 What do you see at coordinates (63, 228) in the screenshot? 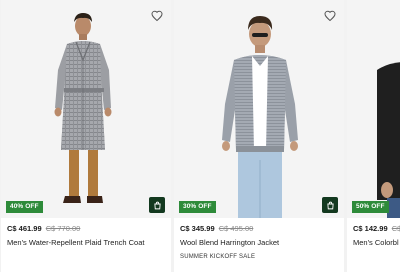
I see `original-price: C$ 770.00` at bounding box center [63, 228].